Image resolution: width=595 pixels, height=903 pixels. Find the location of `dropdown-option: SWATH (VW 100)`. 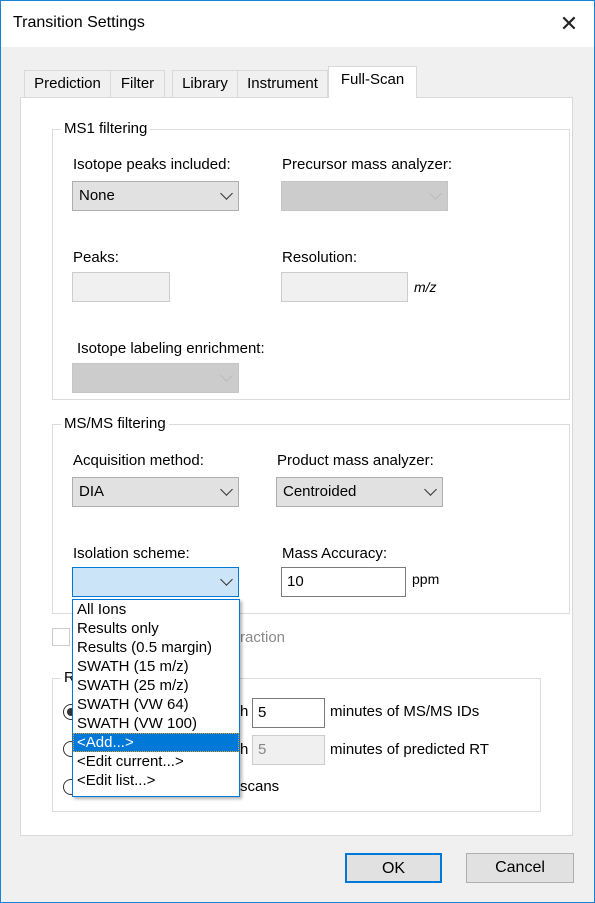

dropdown-option: SWATH (VW 100) is located at coordinates (156, 723).